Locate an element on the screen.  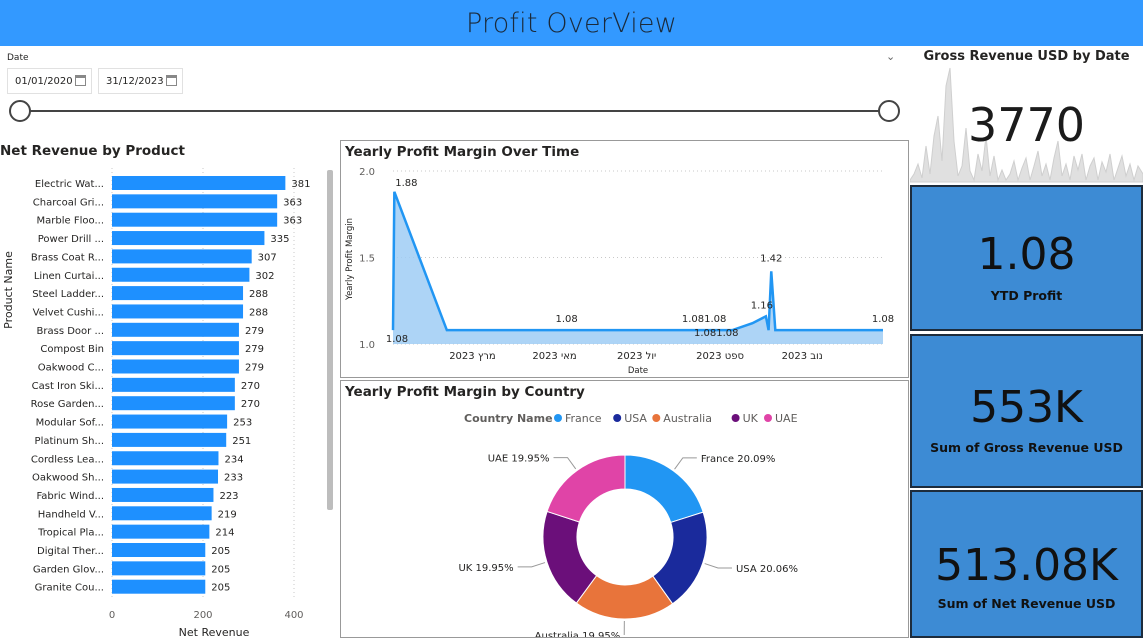
end-date-input: 31/12/2023 is located at coordinates (140, 81).